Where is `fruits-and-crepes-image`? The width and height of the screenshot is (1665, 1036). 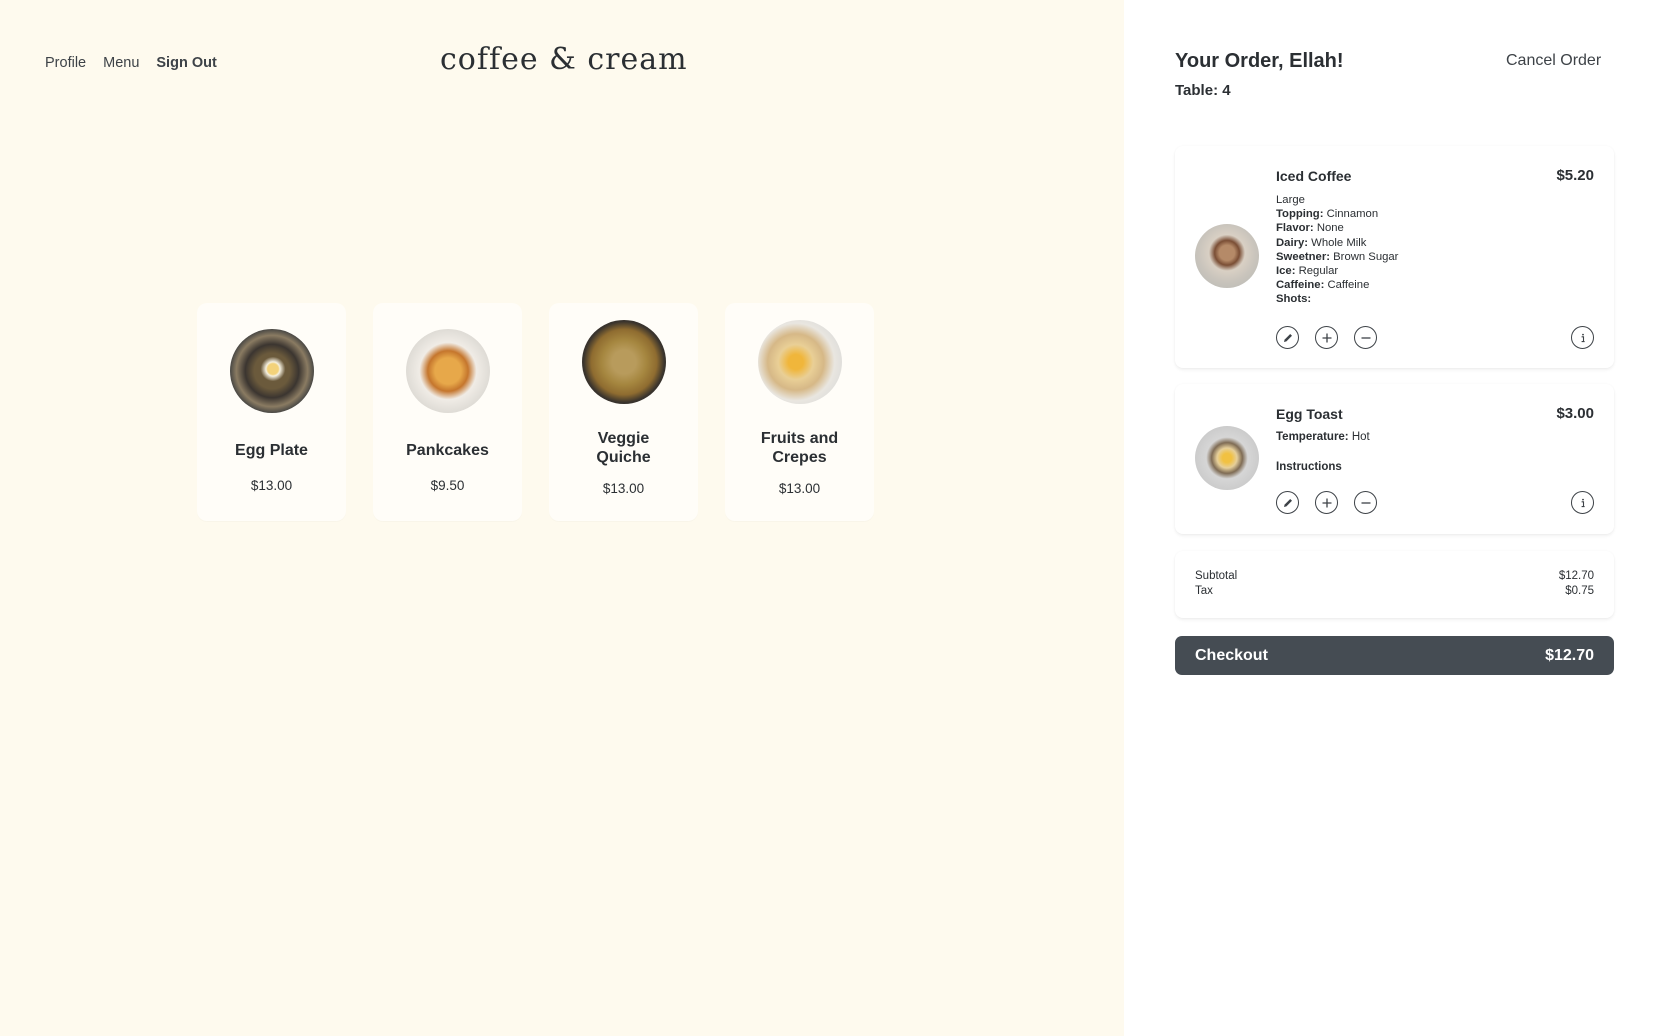
fruits-and-crepes-image is located at coordinates (799, 362).